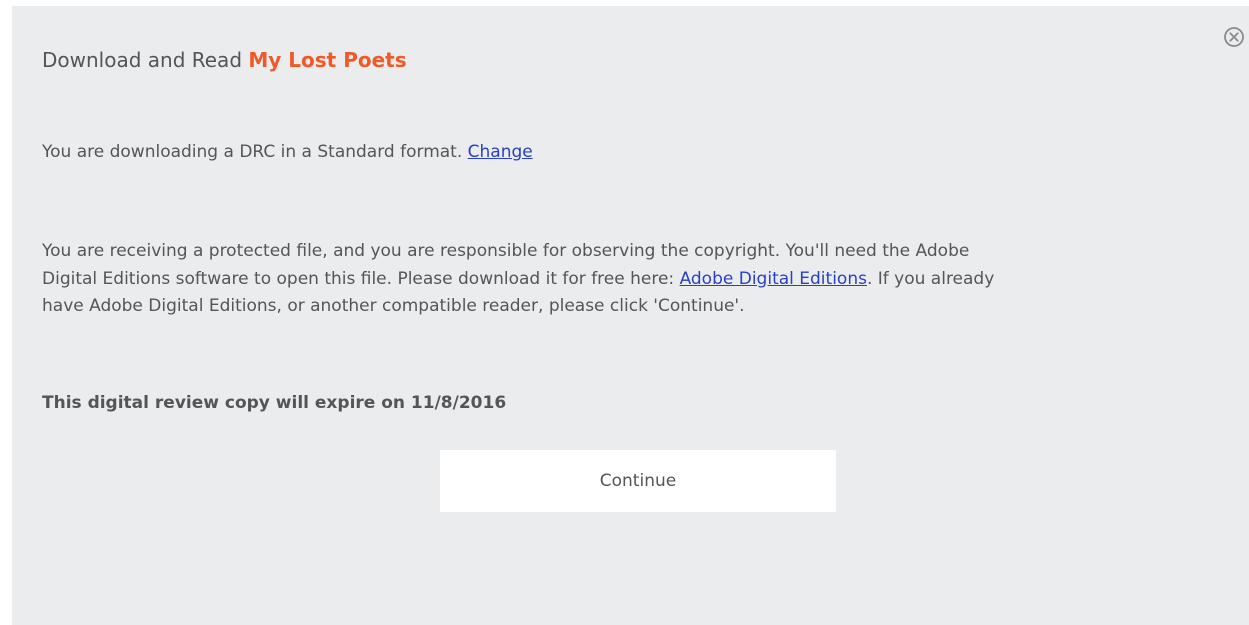 Image resolution: width=1249 pixels, height=625 pixels. What do you see at coordinates (1234, 37) in the screenshot?
I see `close-icon` at bounding box center [1234, 37].